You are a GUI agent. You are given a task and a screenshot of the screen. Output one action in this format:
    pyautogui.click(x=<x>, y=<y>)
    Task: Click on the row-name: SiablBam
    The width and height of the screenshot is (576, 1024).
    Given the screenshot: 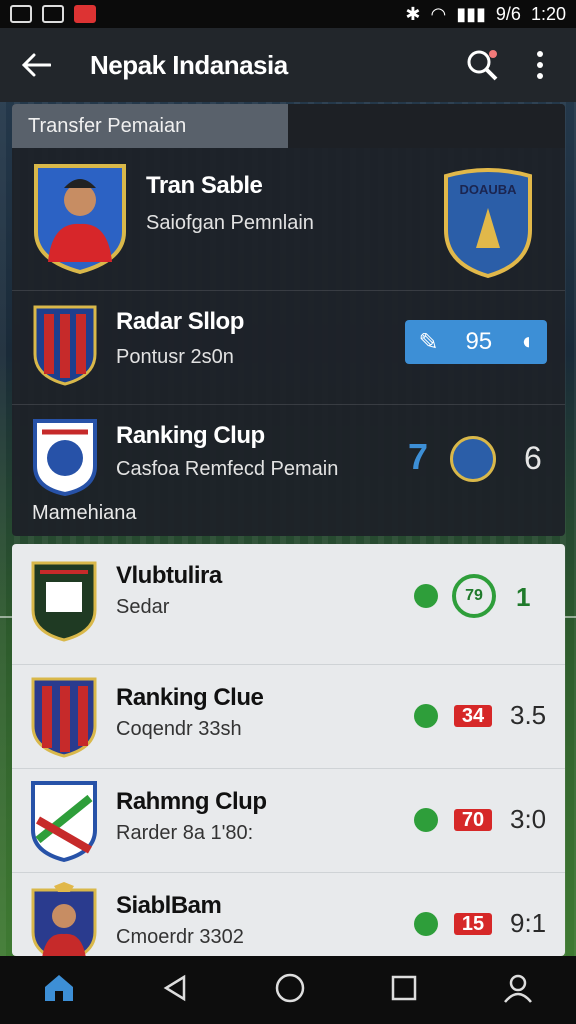 What is the action you would take?
    pyautogui.click(x=169, y=905)
    